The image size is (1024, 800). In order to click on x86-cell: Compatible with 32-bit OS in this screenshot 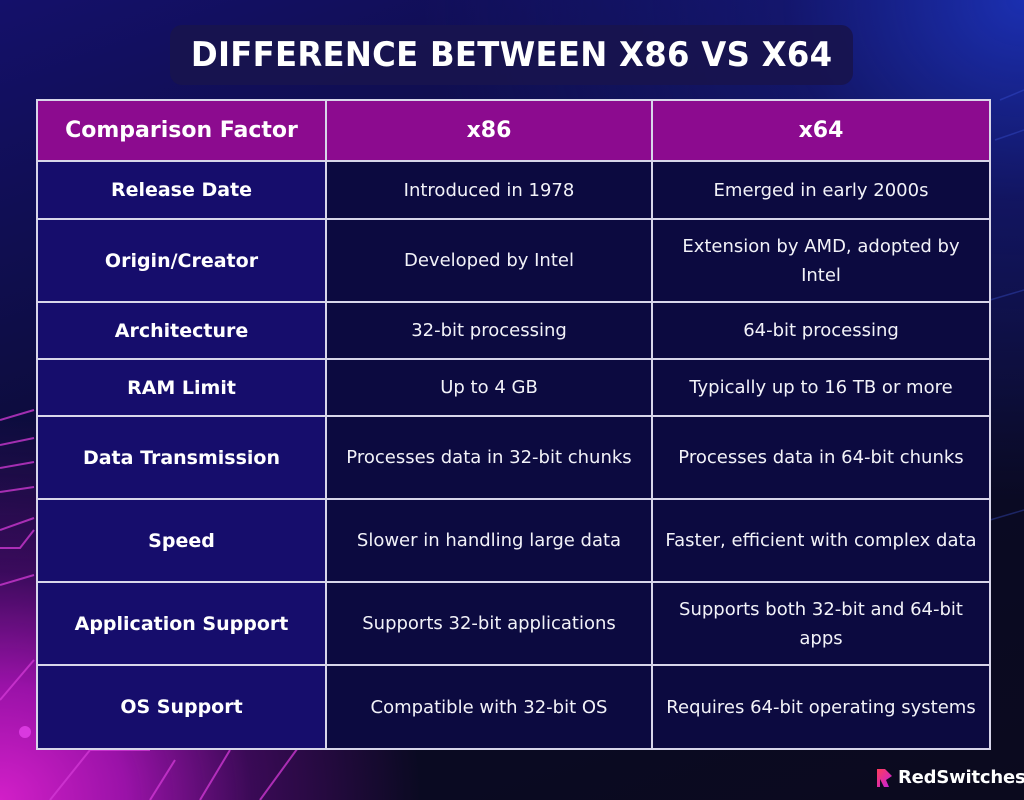, I will do `click(489, 707)`.